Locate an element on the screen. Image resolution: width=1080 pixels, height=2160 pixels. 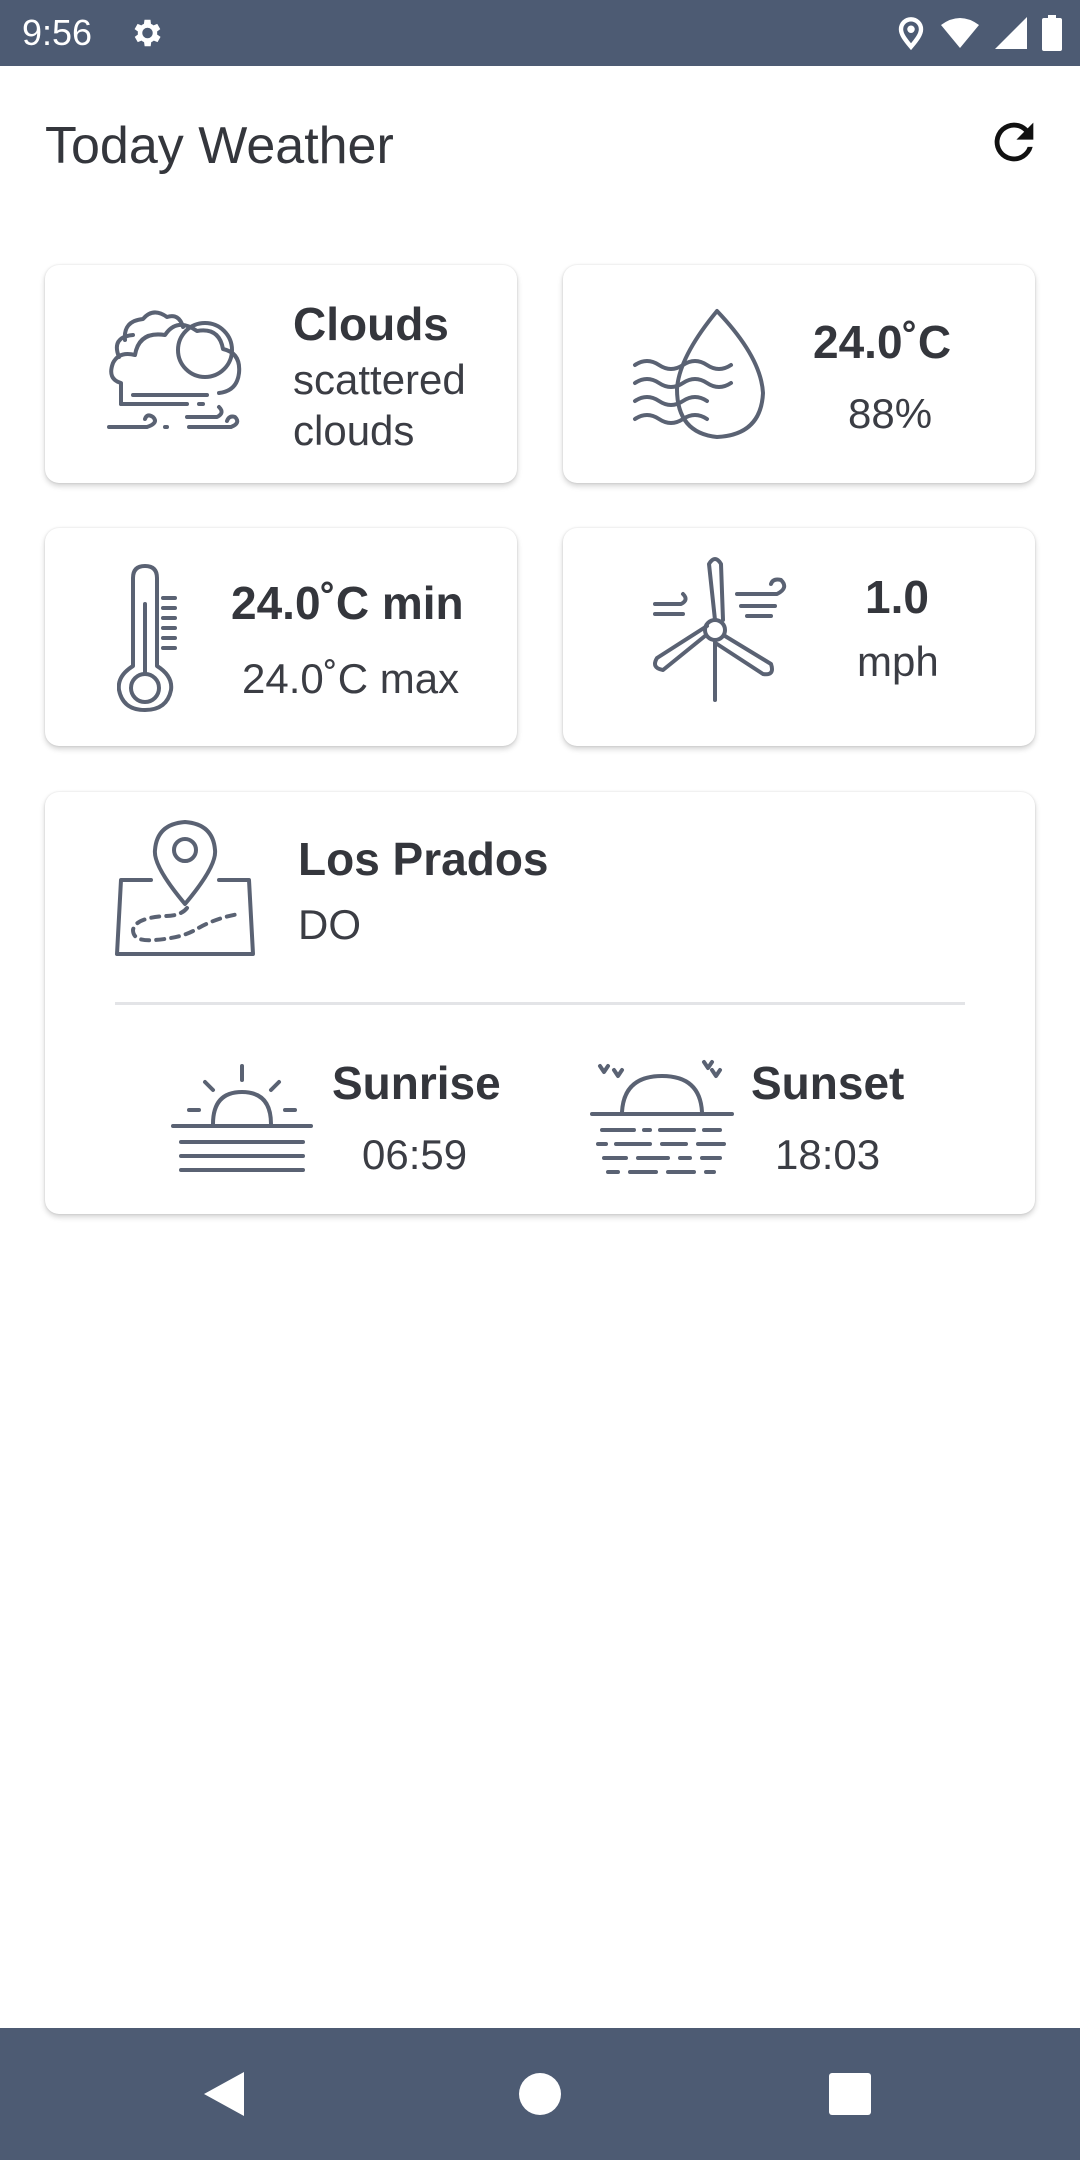
weather-description-line1: scattered is located at coordinates (379, 379).